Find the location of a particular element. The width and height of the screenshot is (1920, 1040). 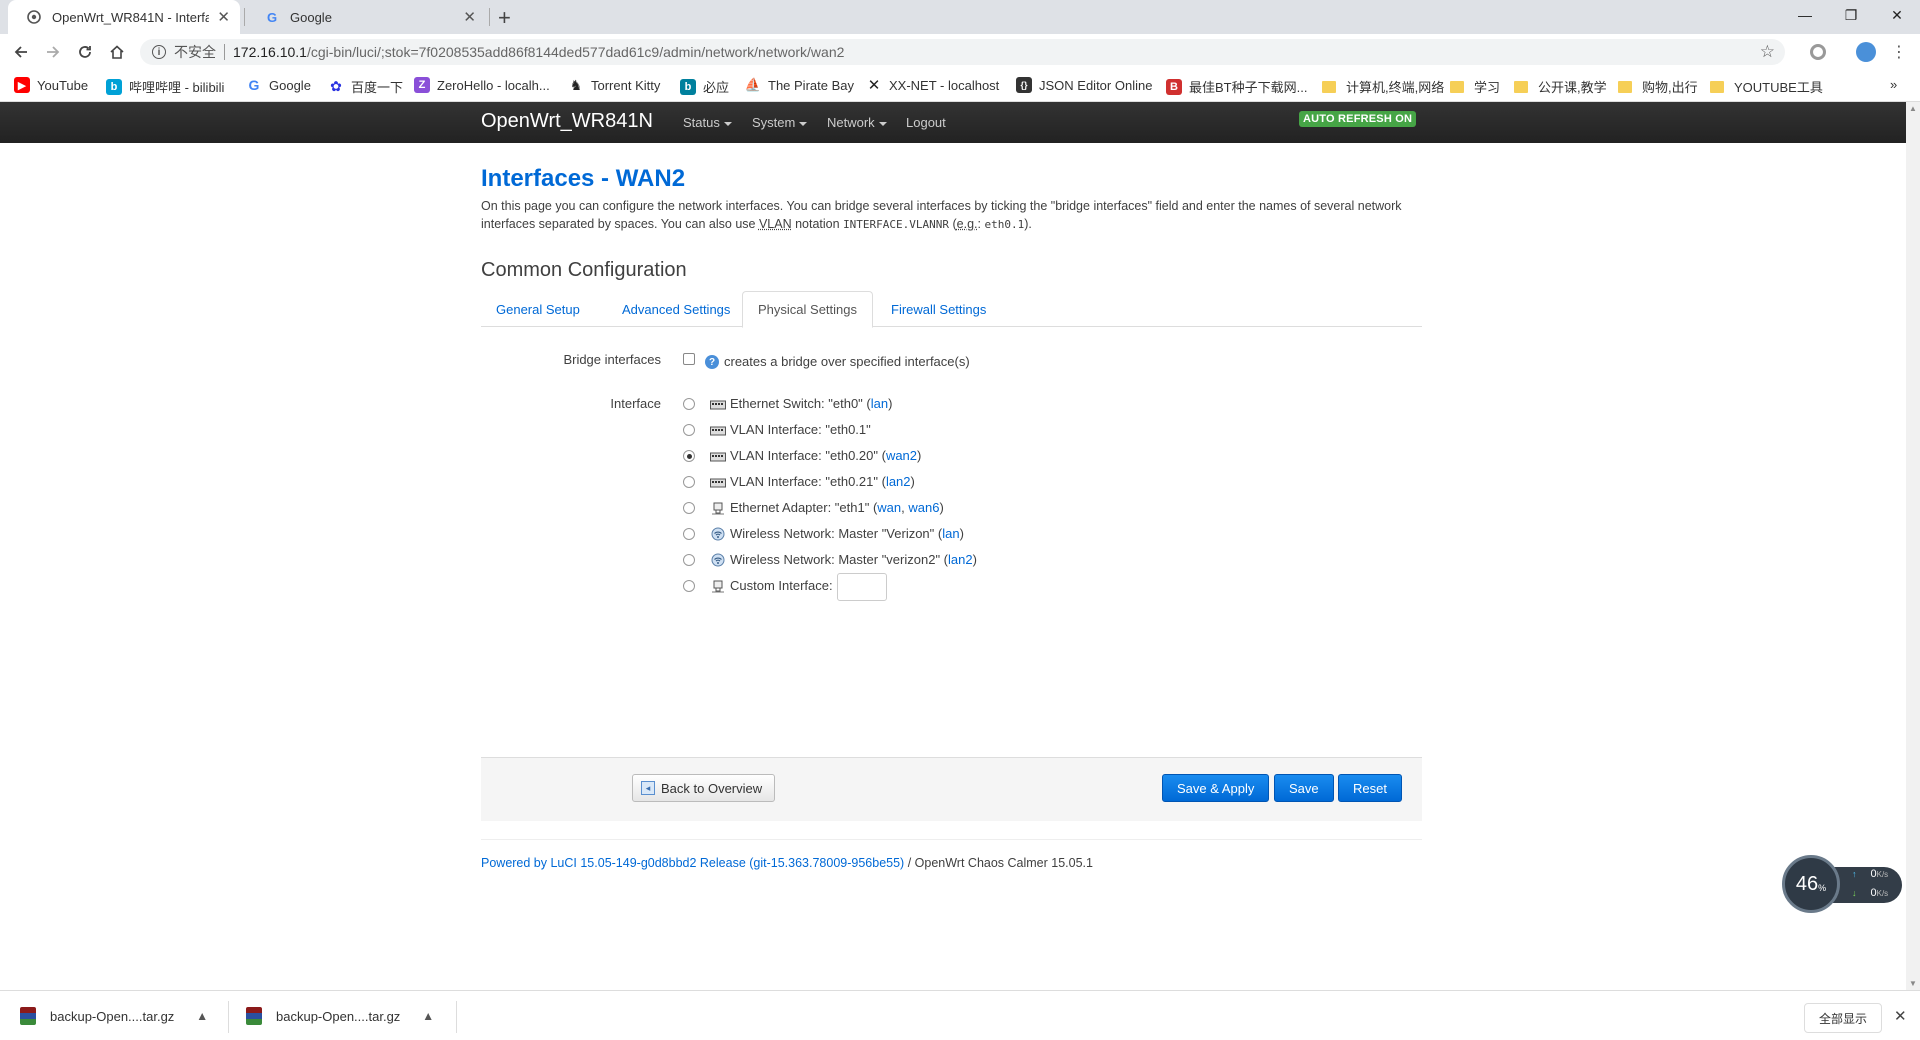

bridge-interfaces-checkbox is located at coordinates (689, 359).